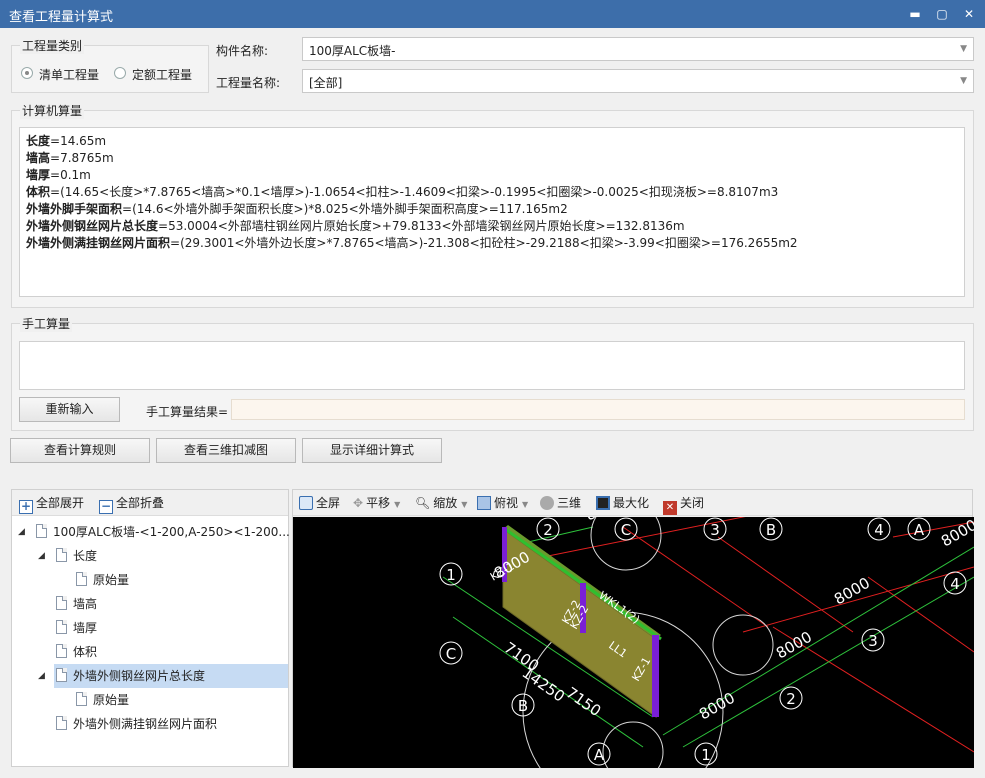  Describe the element at coordinates (76, 556) in the screenshot. I see `tree-item-length: 长度` at that location.